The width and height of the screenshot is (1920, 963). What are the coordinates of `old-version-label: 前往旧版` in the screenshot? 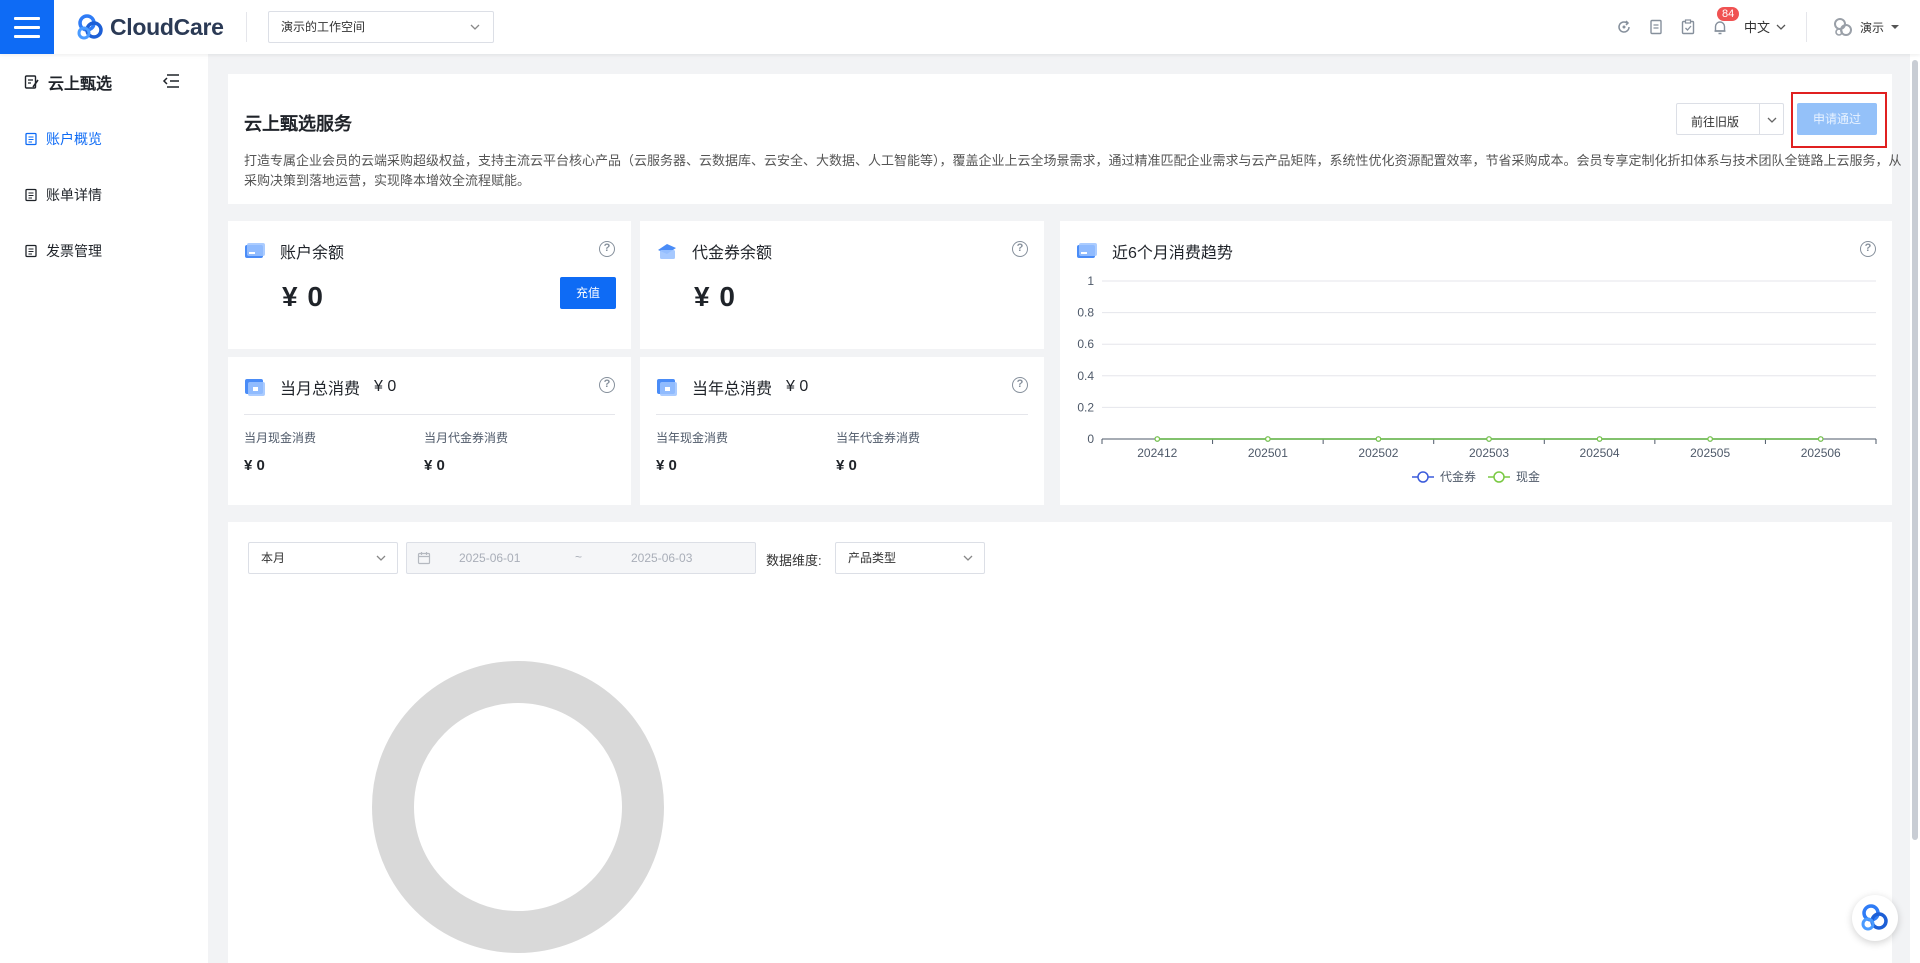 It's located at (1715, 122).